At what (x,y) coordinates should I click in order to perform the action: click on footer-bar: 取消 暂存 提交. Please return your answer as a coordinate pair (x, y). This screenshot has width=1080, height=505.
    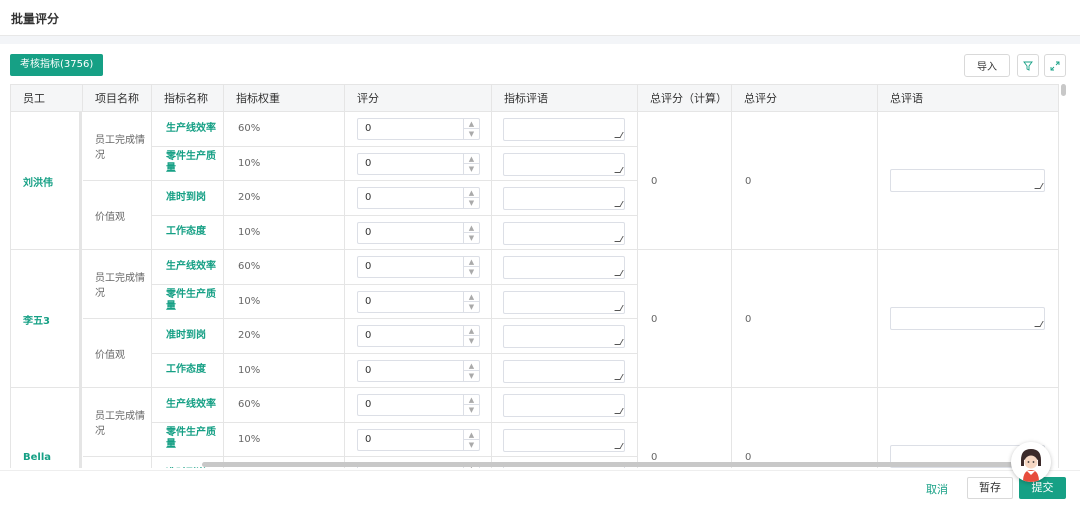
    Looking at the image, I should click on (540, 487).